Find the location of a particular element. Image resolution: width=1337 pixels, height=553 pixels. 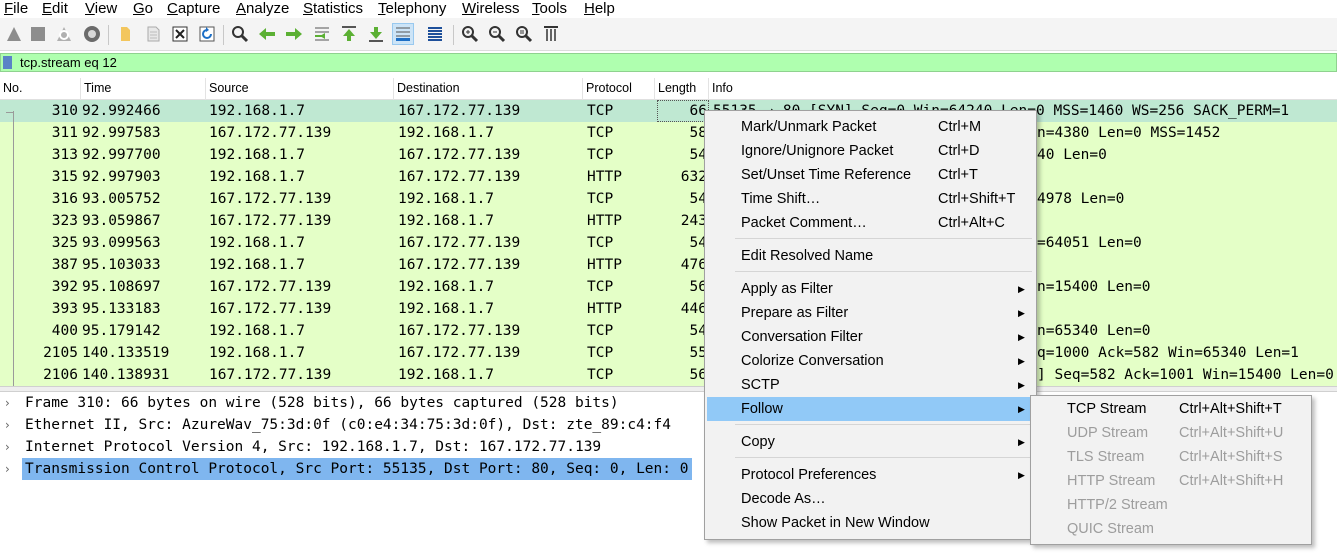

menu-item-time-shift: Time Shift… Ctrl+Shift+T is located at coordinates (870, 199).